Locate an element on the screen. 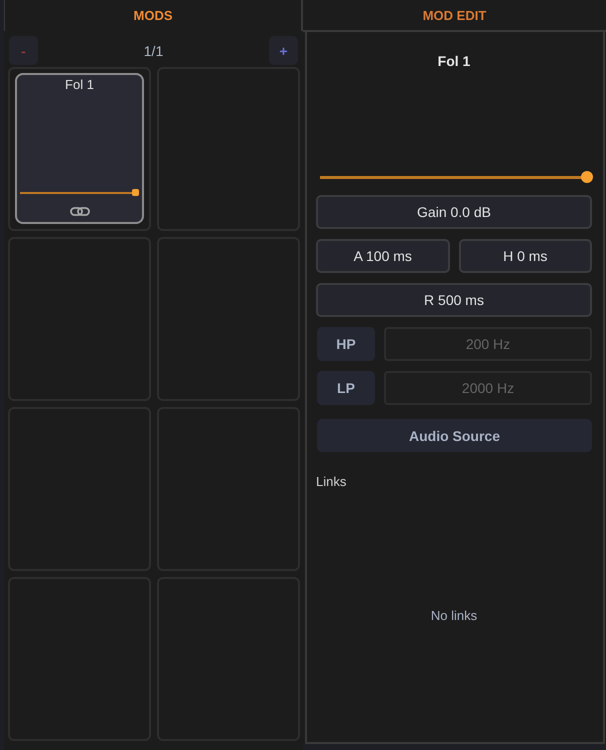 Image resolution: width=606 pixels, height=750 pixels. mod-card: Fol 1 is located at coordinates (79, 148).